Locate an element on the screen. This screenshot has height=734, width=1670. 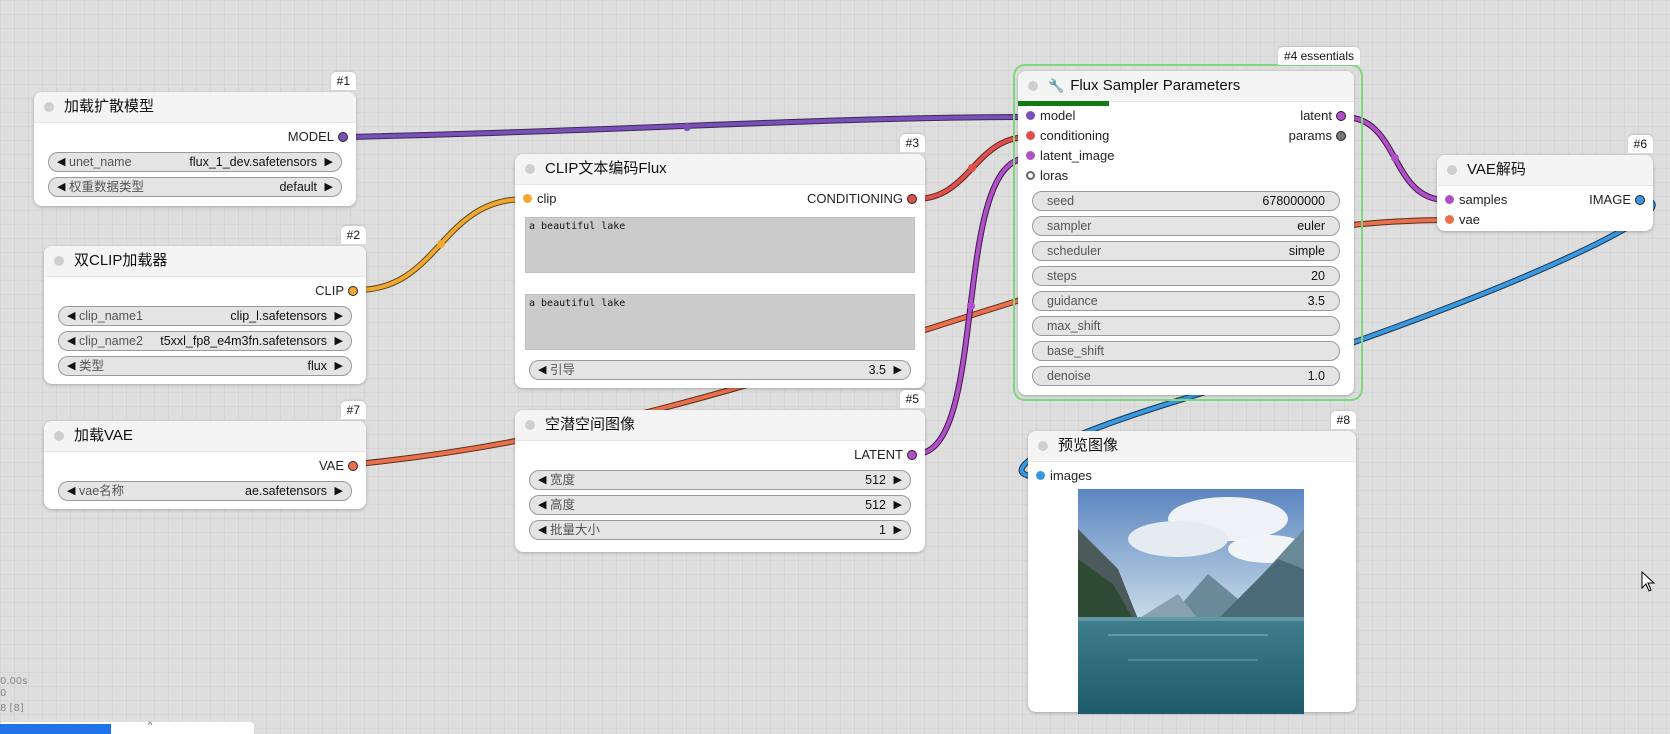
queue-button is located at coordinates (55, 729).